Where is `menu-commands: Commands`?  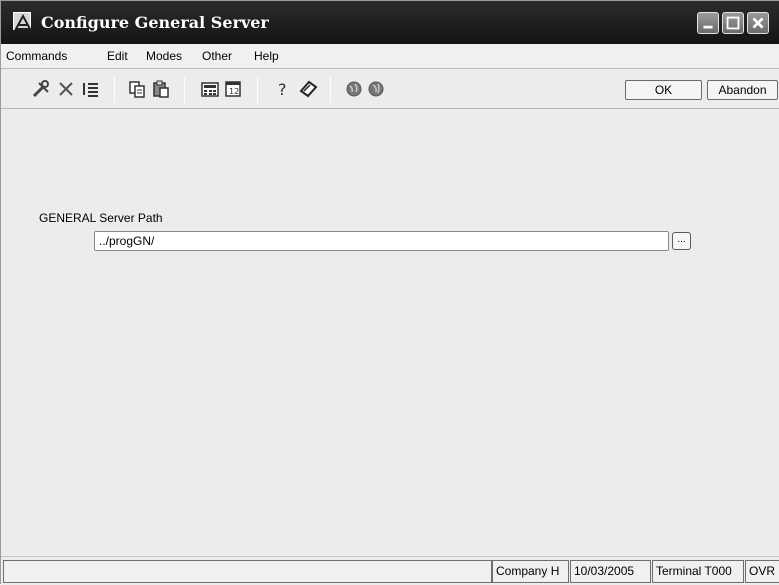 menu-commands: Commands is located at coordinates (36, 56).